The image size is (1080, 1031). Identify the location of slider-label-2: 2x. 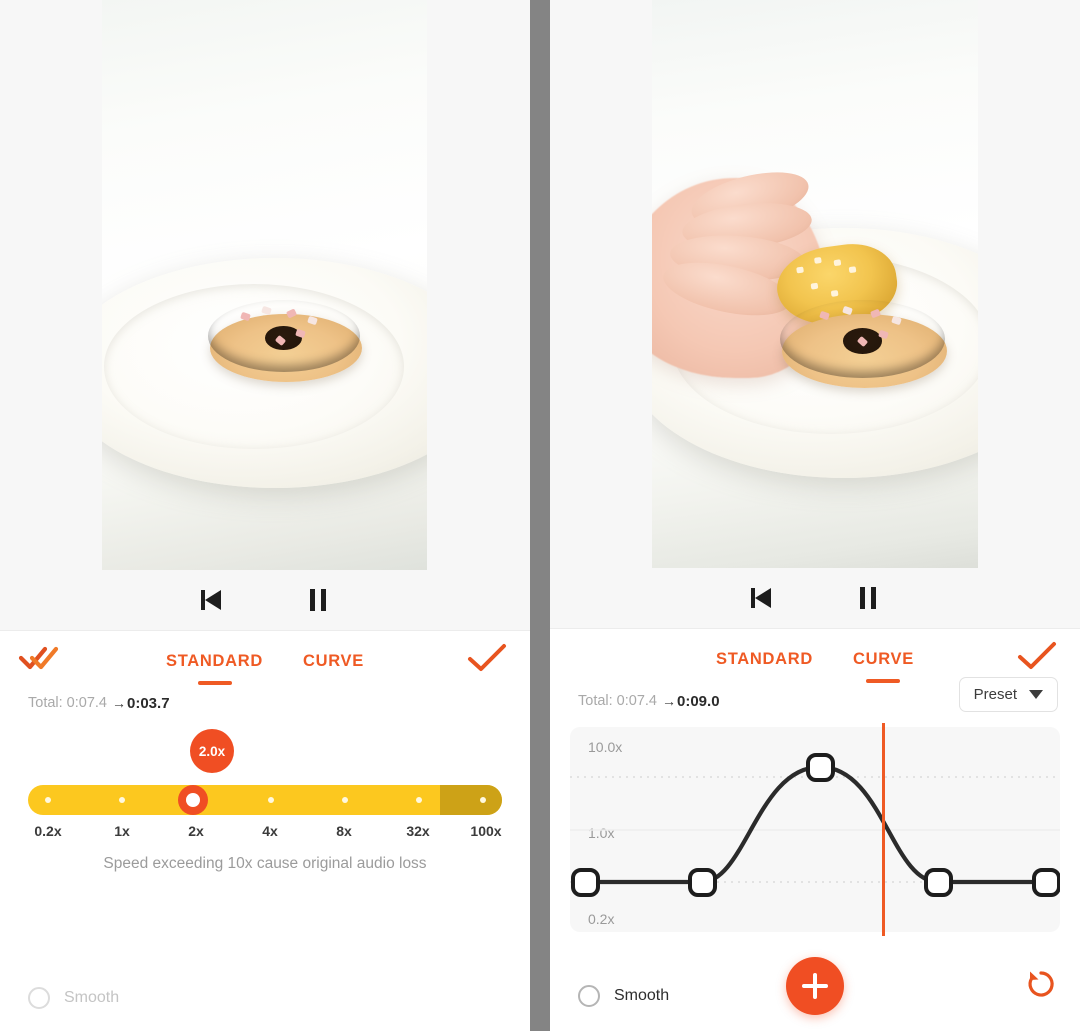
(196, 831).